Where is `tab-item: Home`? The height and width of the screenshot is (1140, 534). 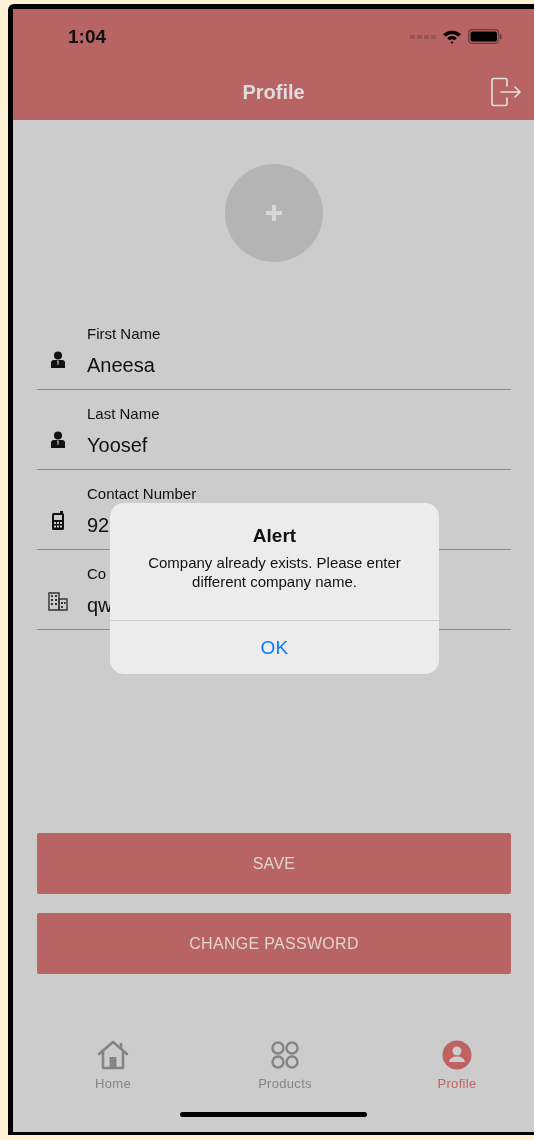
tab-item: Home is located at coordinates (113, 1066).